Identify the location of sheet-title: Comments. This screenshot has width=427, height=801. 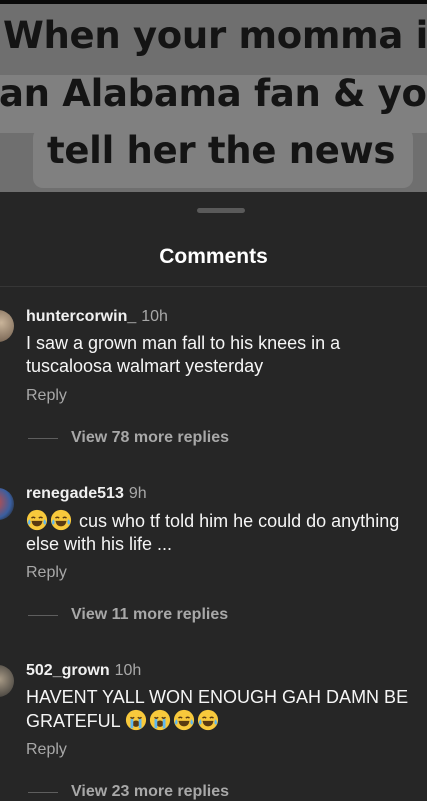
(213, 256).